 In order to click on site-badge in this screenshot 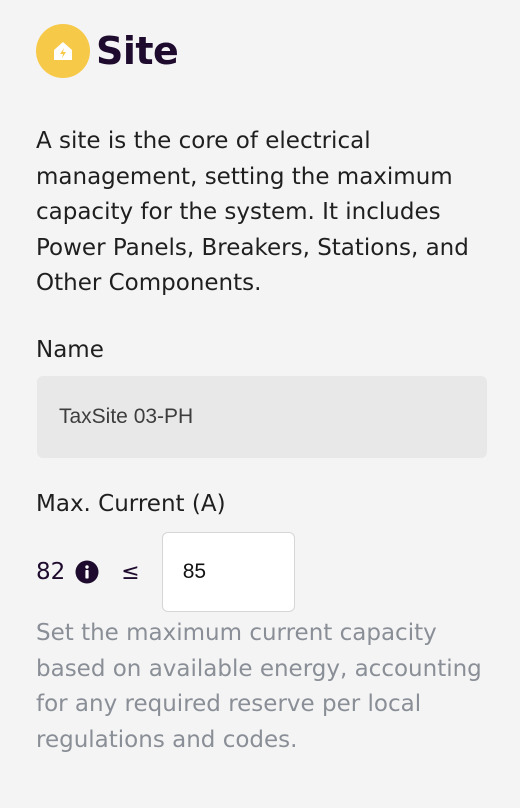, I will do `click(63, 51)`.